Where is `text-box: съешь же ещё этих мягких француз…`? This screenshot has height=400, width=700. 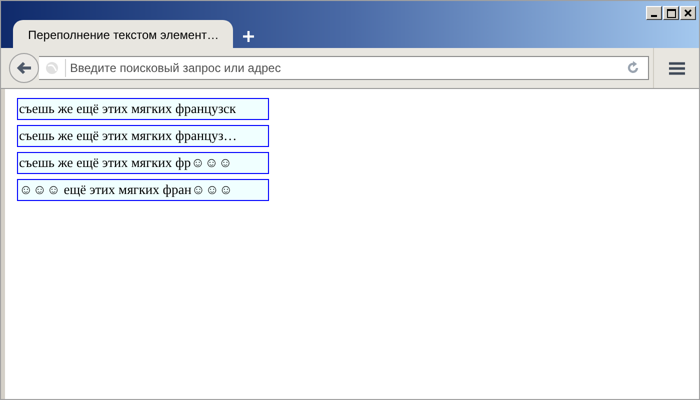 text-box: съешь же ещё этих мягких француз… is located at coordinates (143, 136).